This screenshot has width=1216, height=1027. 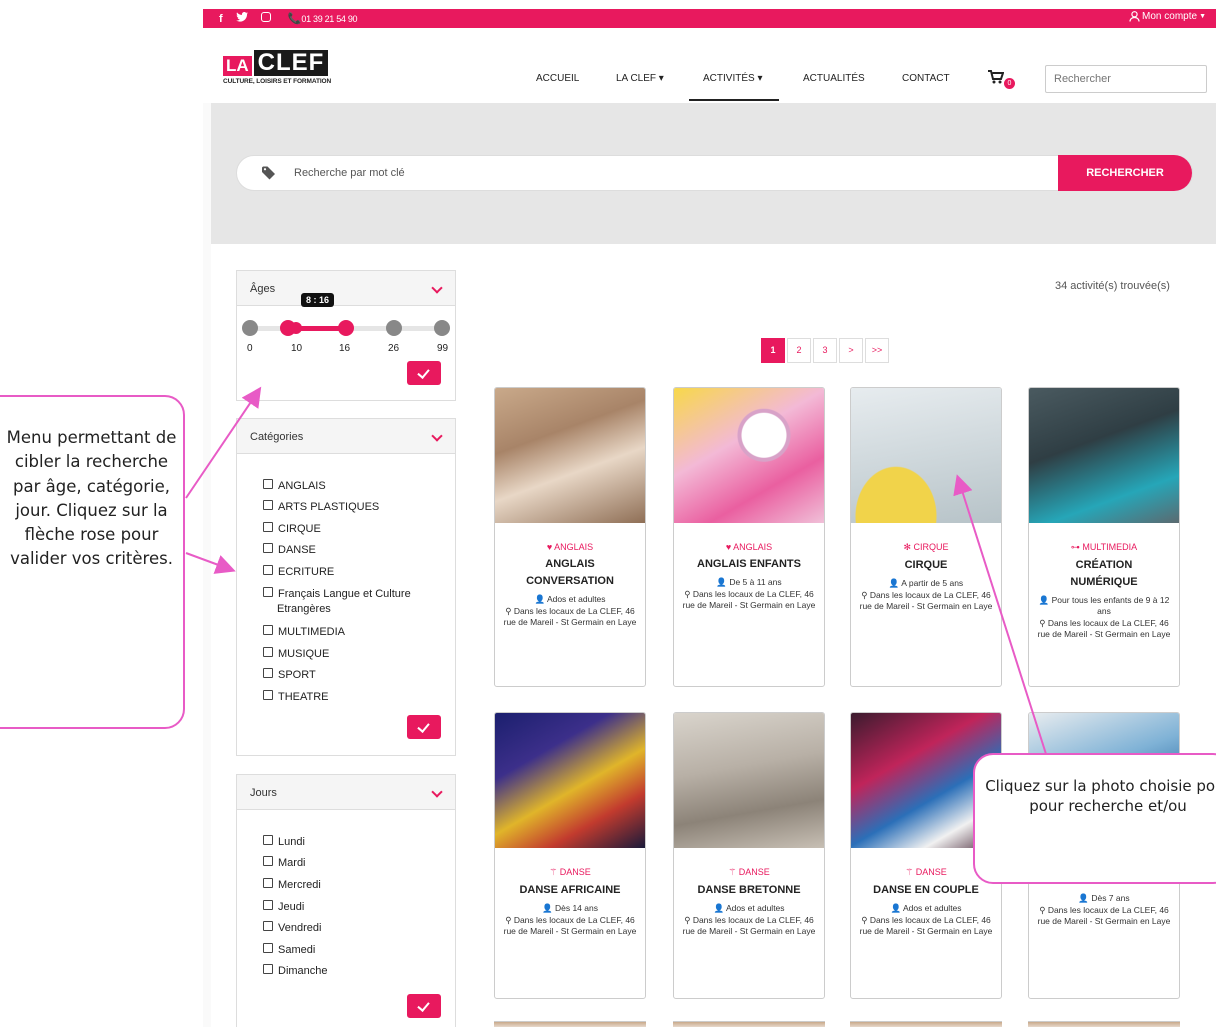 What do you see at coordinates (210, 563) in the screenshot?
I see `annotation-arrow-categories` at bounding box center [210, 563].